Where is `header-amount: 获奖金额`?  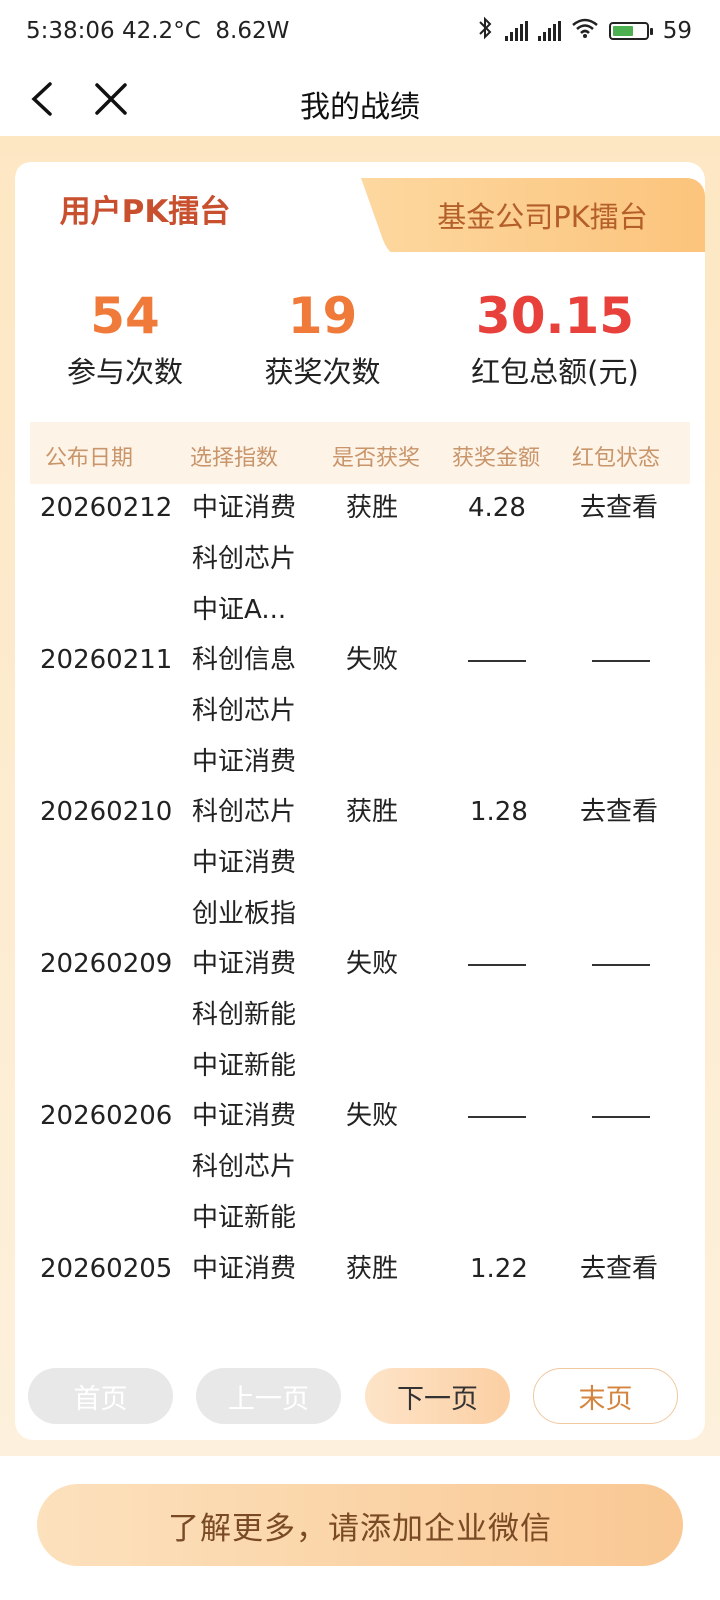 header-amount: 获奖金额 is located at coordinates (496, 458).